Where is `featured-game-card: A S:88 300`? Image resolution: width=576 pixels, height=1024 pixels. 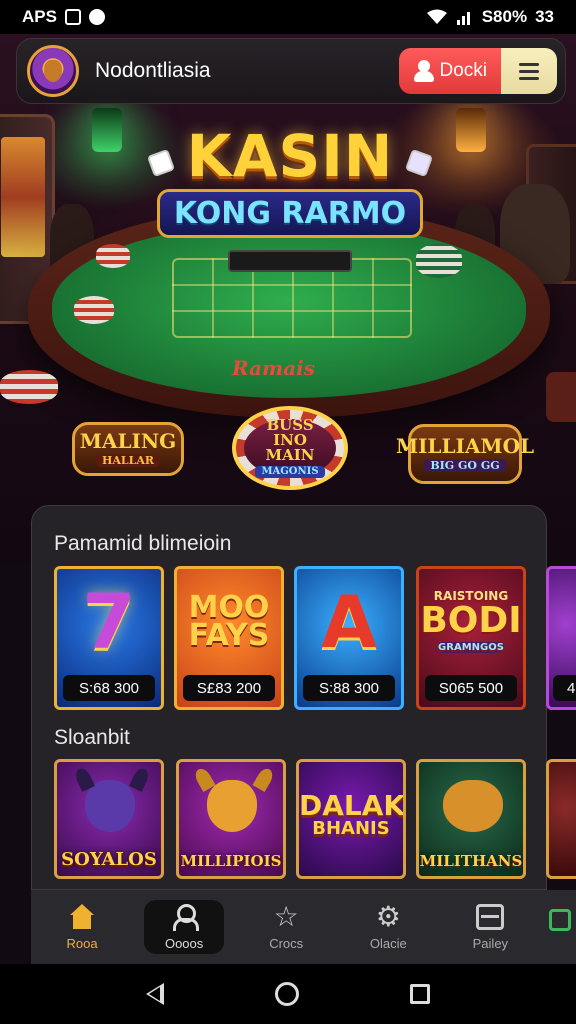
featured-game-card: A S:88 300 is located at coordinates (349, 638).